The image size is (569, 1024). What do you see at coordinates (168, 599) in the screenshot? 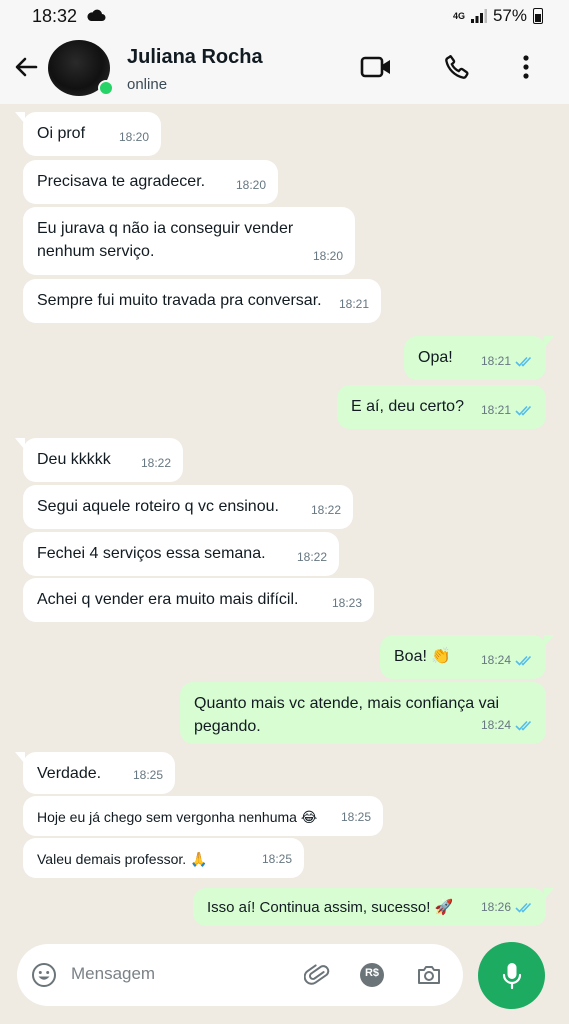
I see `message-text: Achei q vender era muito mais difícil.` at bounding box center [168, 599].